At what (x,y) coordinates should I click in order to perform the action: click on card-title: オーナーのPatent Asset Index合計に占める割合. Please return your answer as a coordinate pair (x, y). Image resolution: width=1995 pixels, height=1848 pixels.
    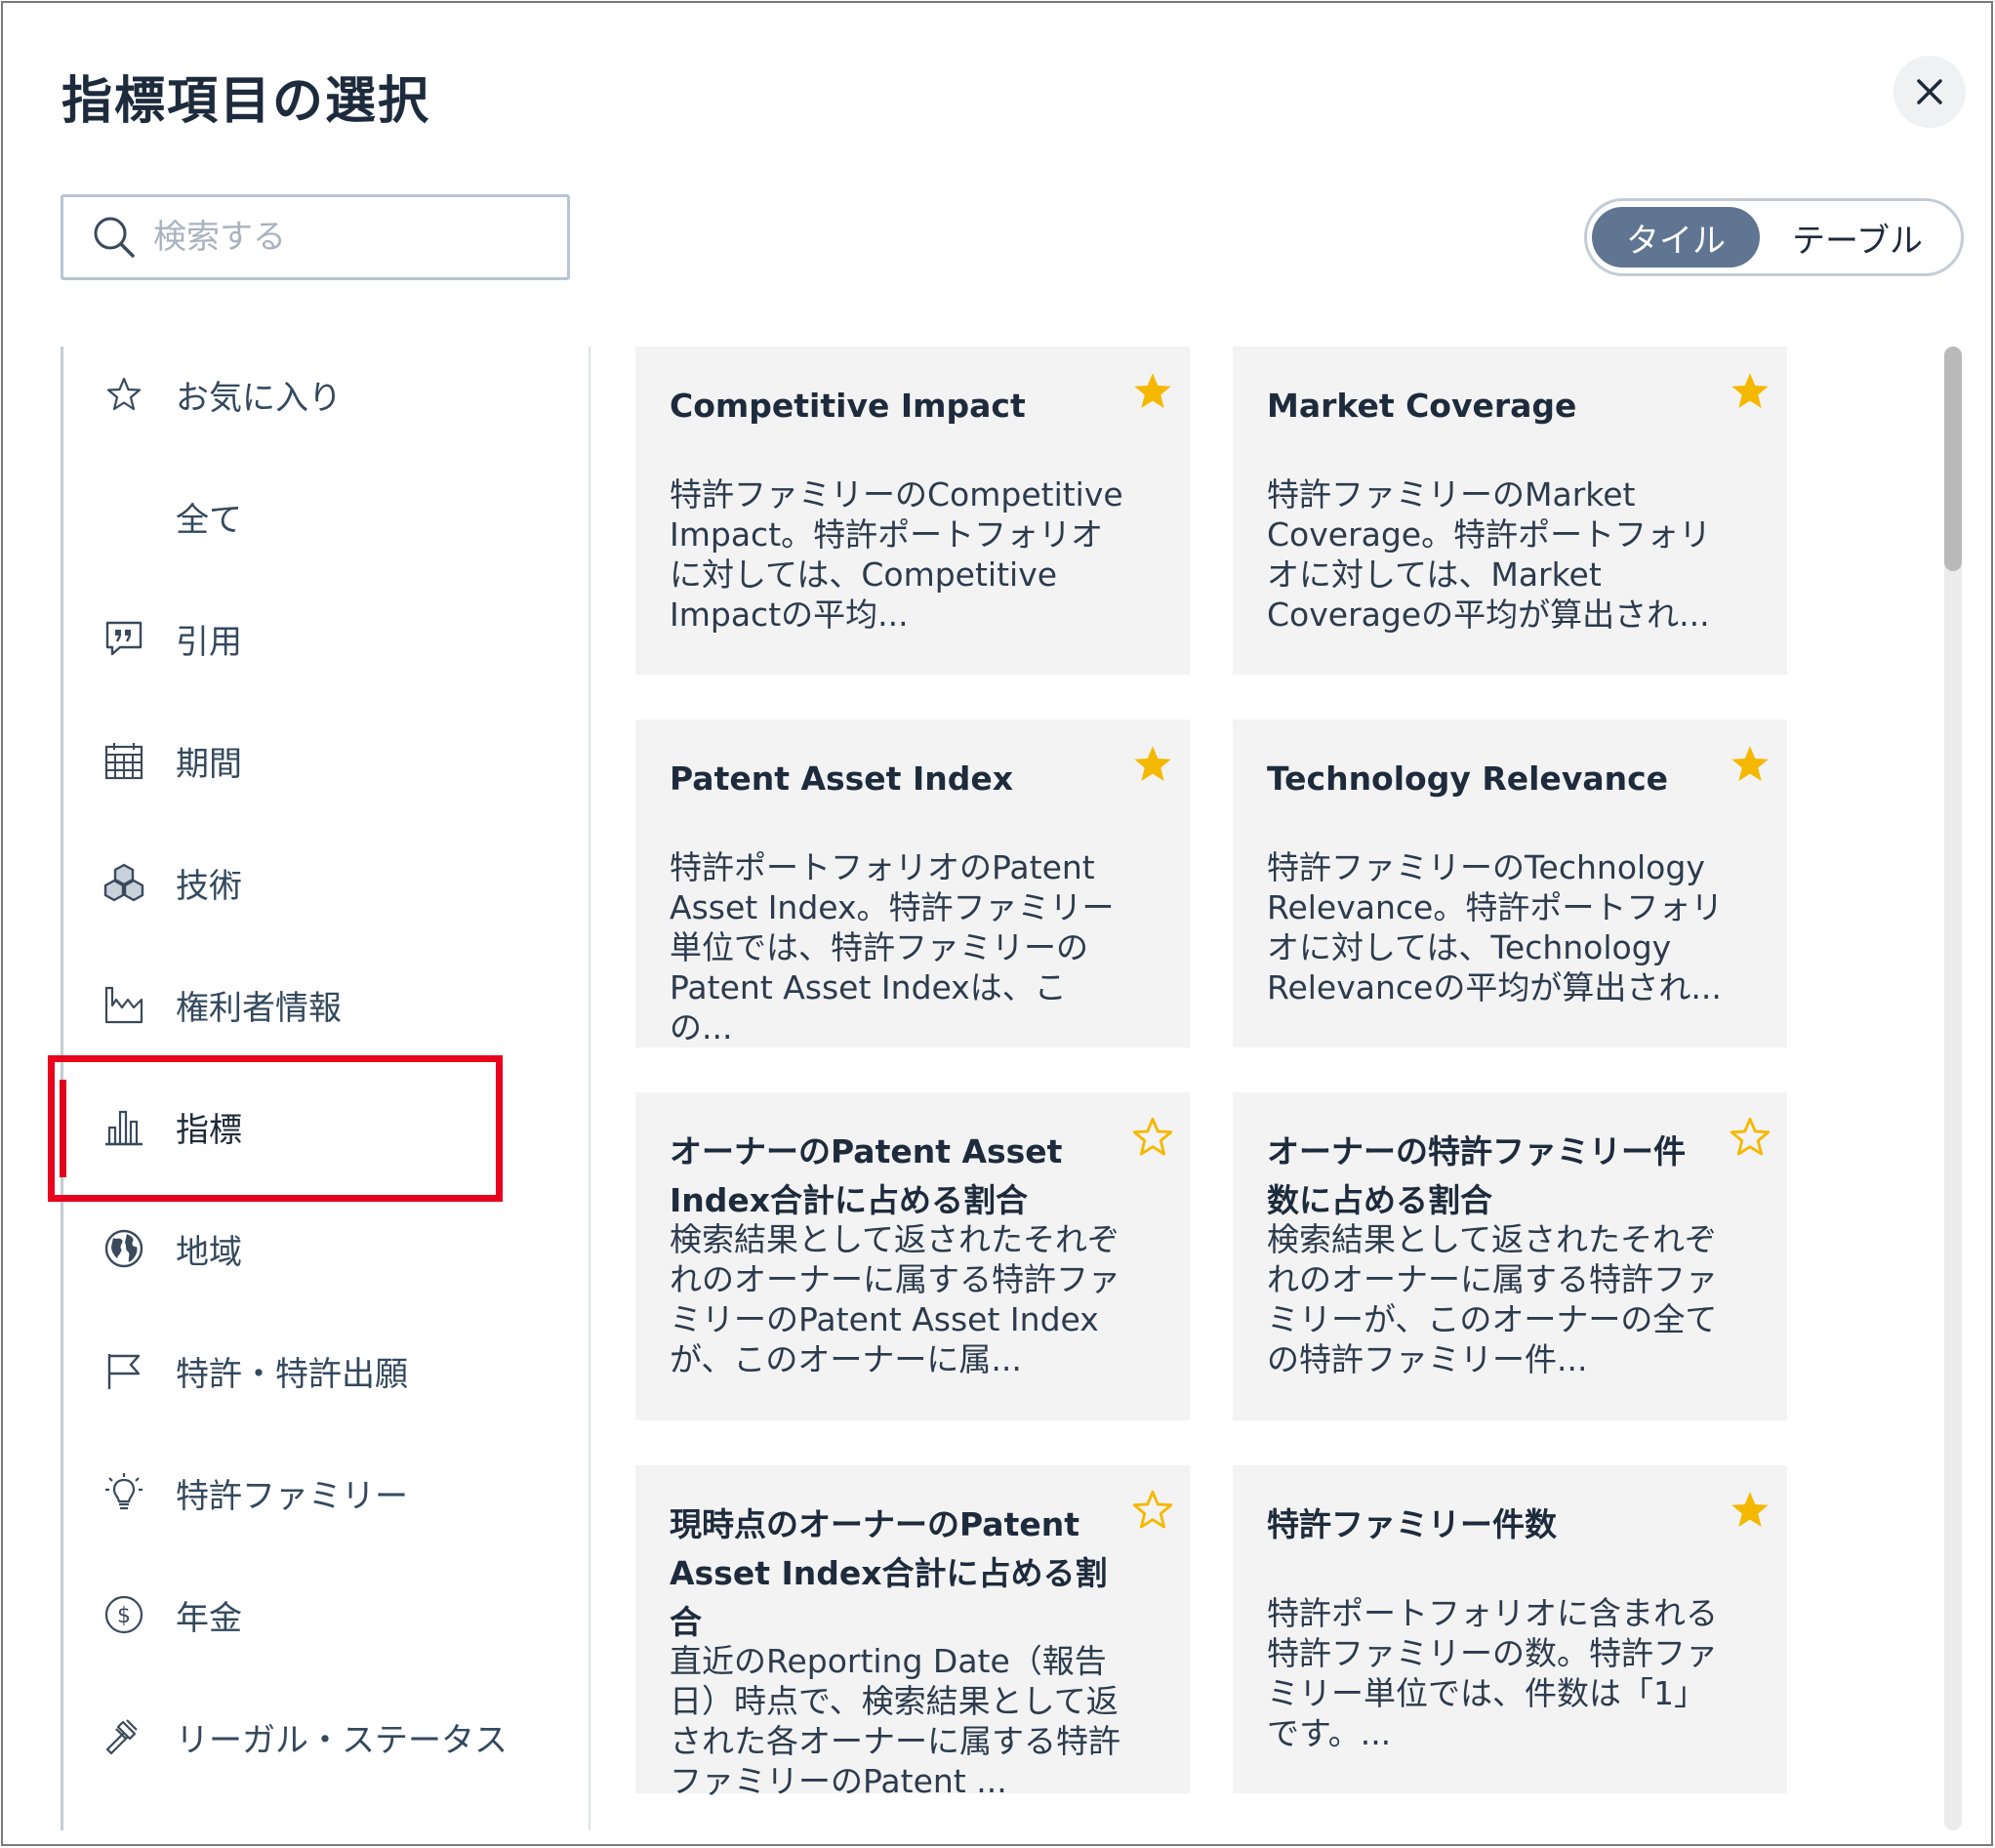
    Looking at the image, I should click on (867, 1175).